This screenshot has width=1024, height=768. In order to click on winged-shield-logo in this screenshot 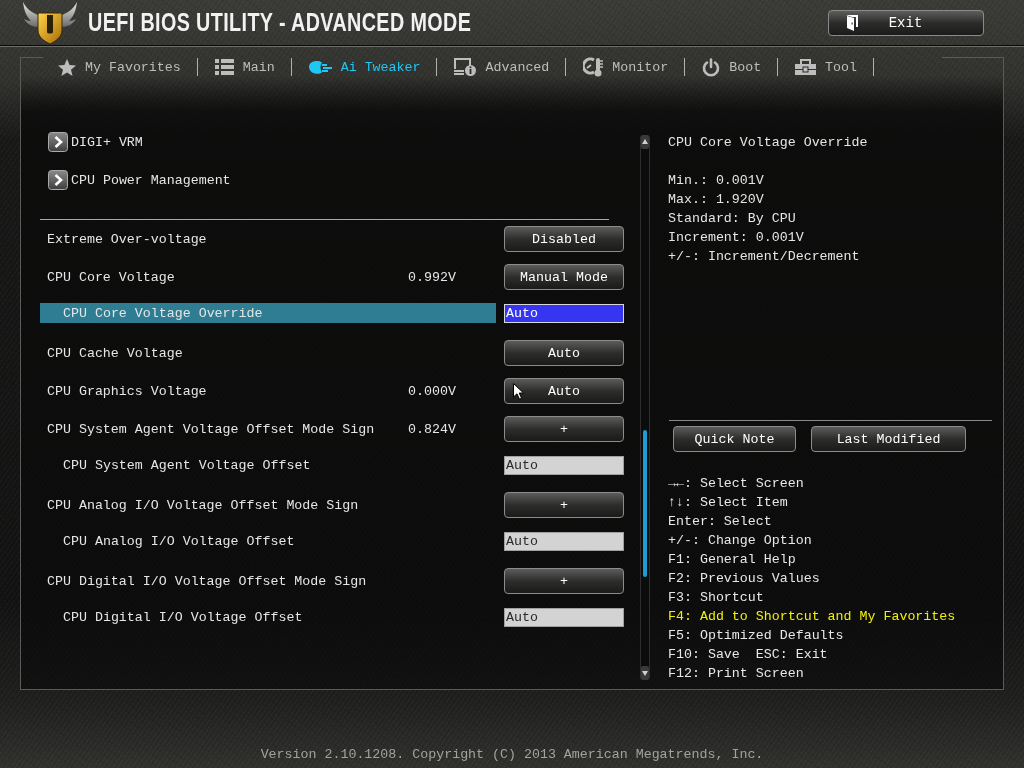, I will do `click(50, 22)`.